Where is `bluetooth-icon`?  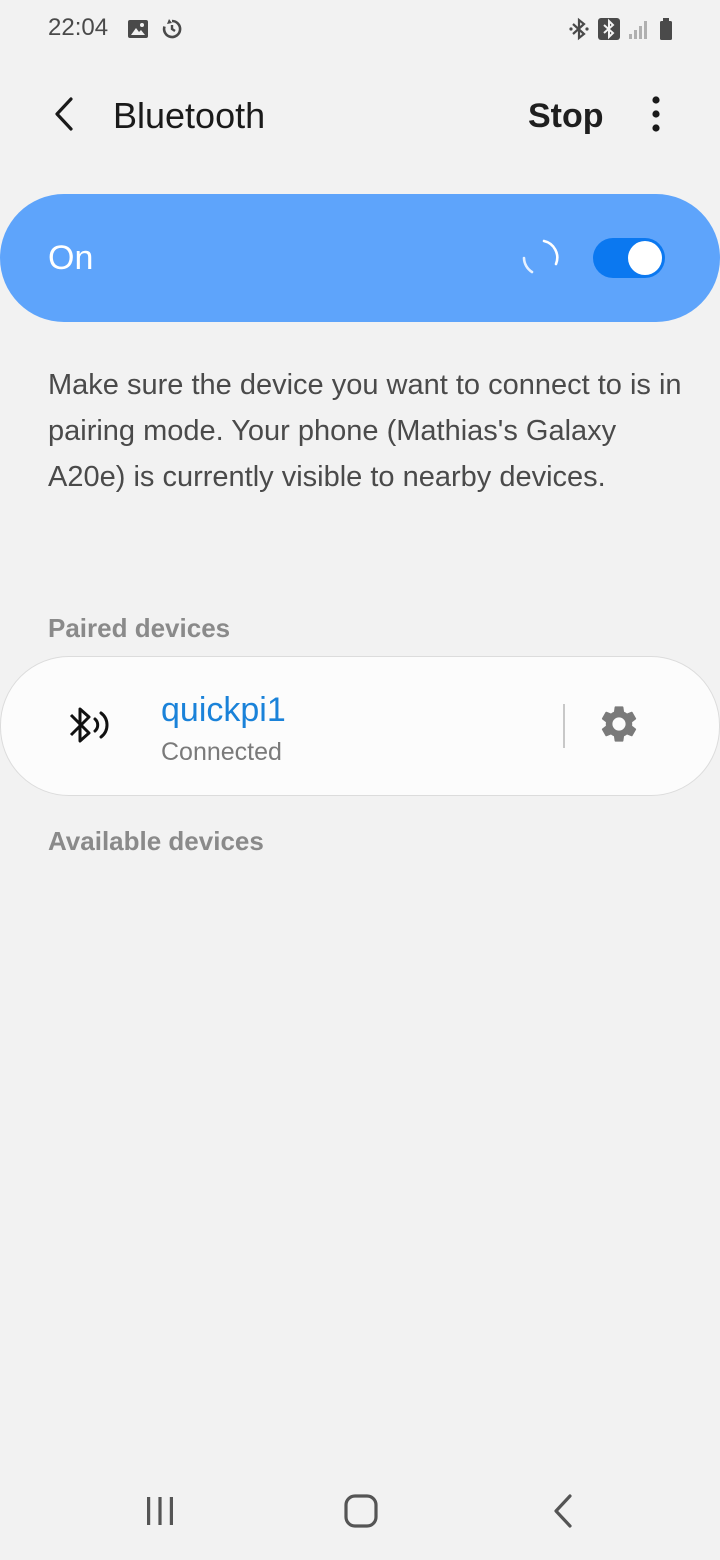 bluetooth-icon is located at coordinates (579, 31).